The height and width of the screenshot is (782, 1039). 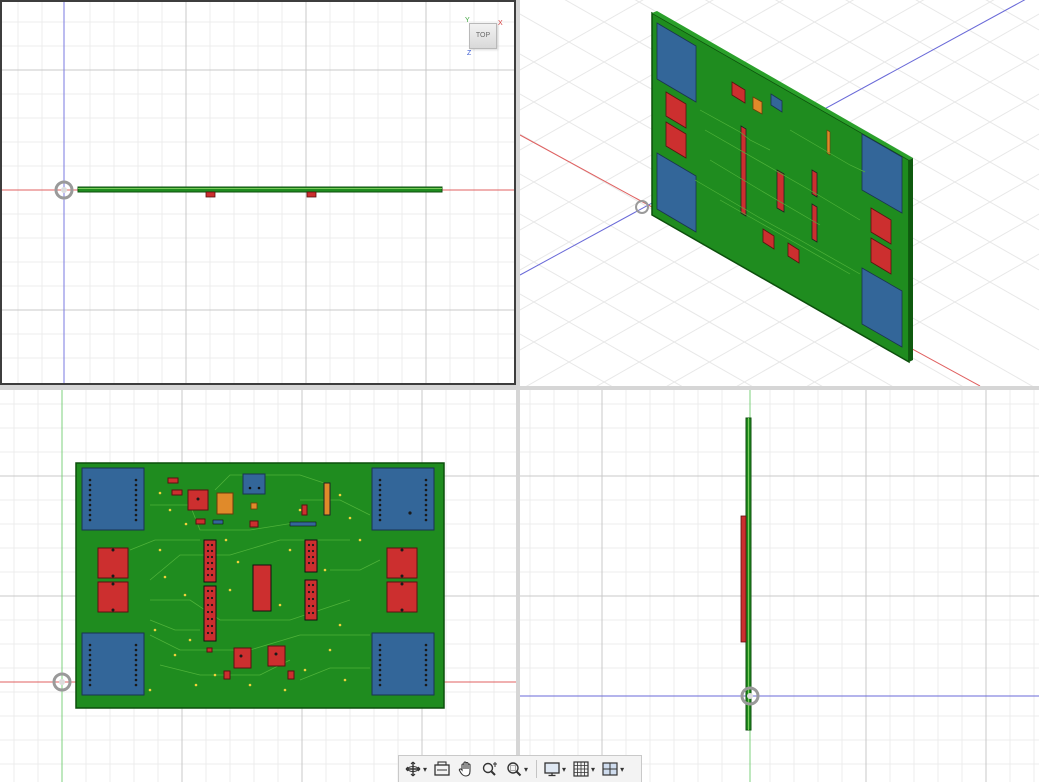 I want to click on pan-hand-icon, so click(x=464, y=769).